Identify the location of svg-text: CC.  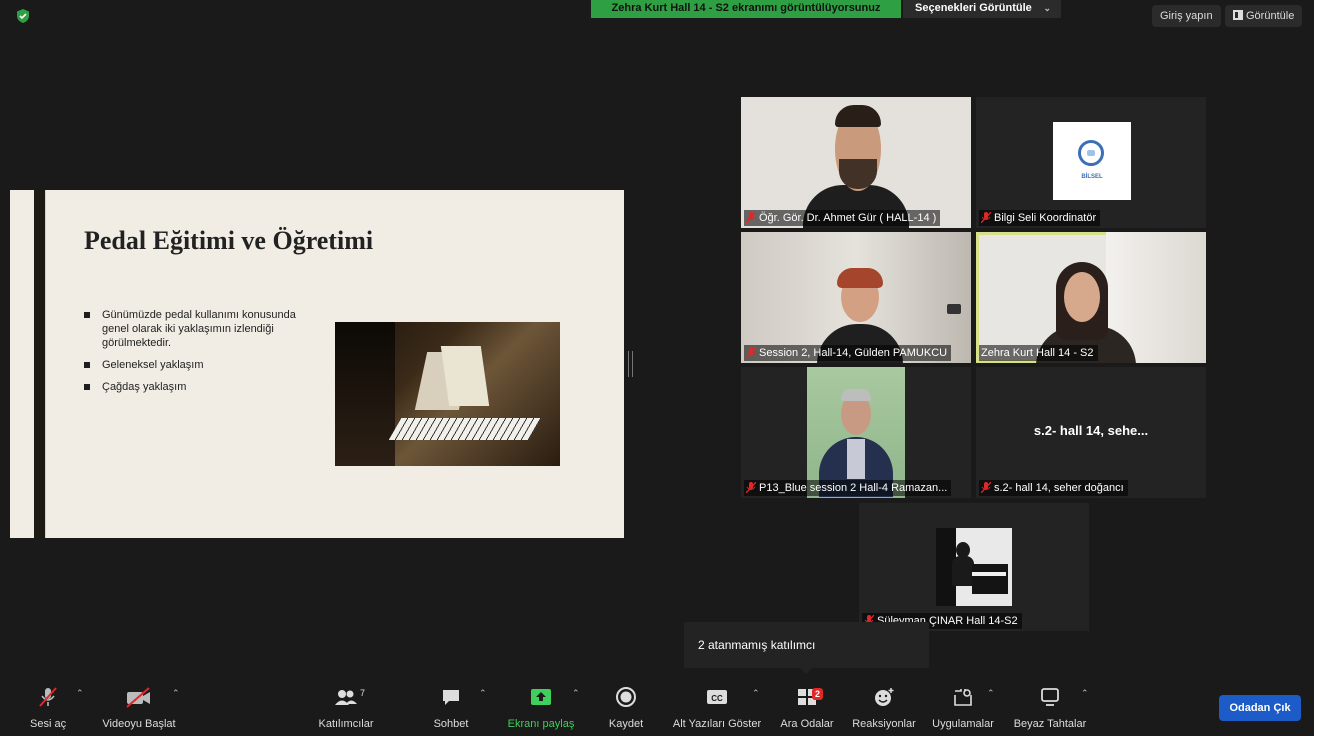
(717, 698).